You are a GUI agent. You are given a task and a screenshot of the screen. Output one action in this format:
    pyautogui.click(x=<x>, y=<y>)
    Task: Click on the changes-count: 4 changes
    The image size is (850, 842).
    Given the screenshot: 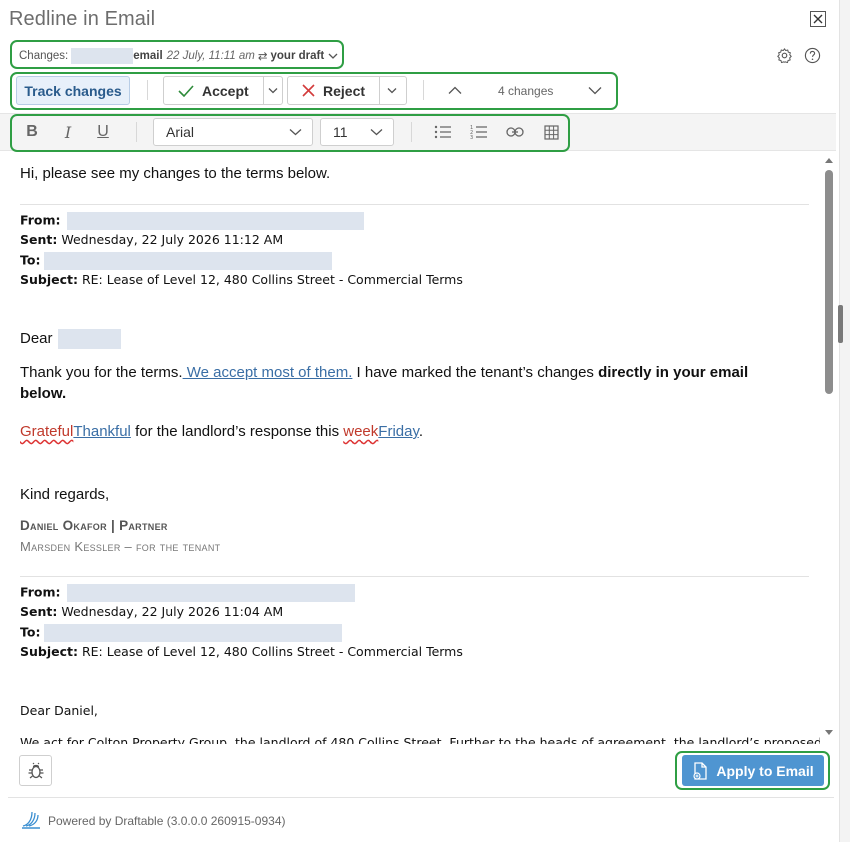 What is the action you would take?
    pyautogui.click(x=526, y=91)
    